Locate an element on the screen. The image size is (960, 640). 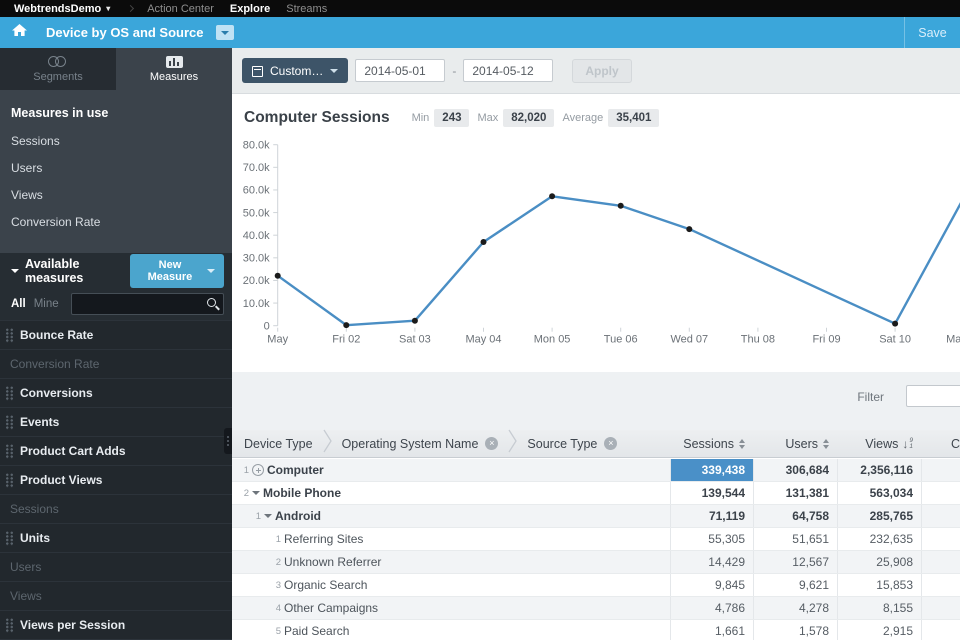
value-cell: 563,034 is located at coordinates (879, 493).